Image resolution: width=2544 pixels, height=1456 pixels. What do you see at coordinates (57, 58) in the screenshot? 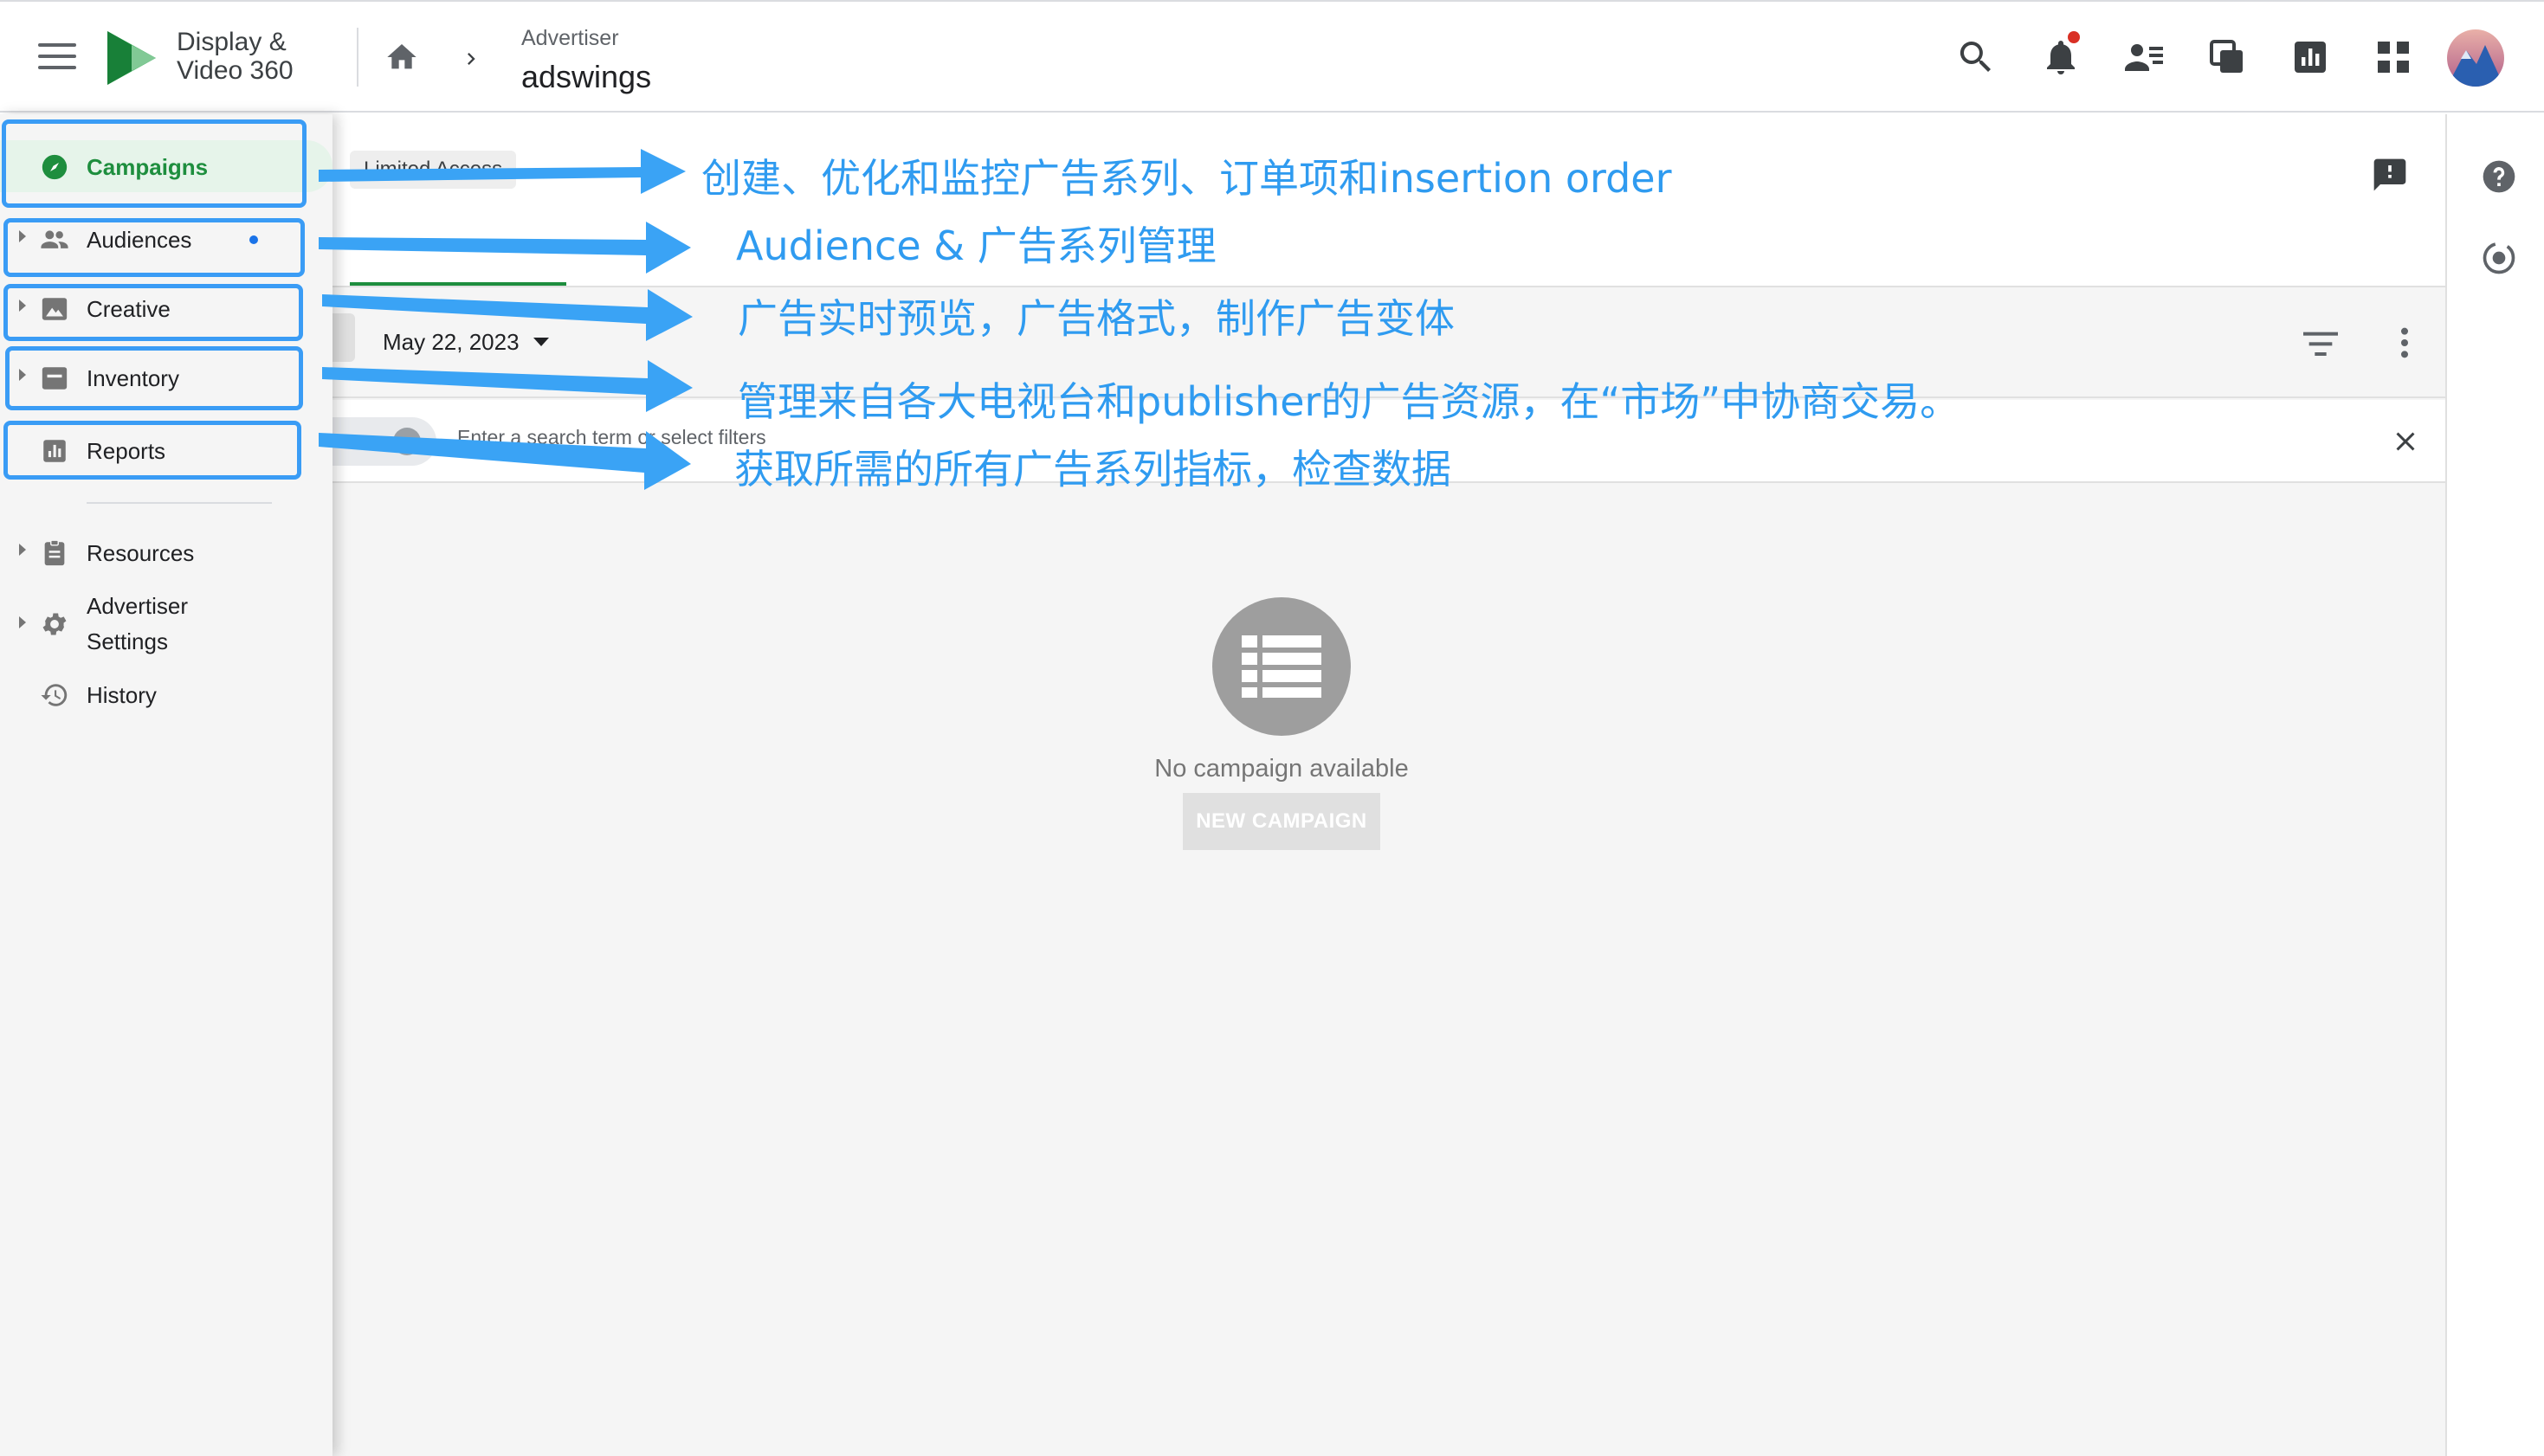
I see `hamburger-menu-icon` at bounding box center [57, 58].